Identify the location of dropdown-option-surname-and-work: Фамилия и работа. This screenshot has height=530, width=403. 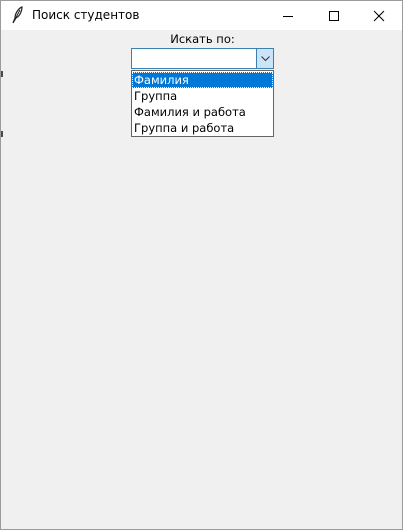
(202, 112).